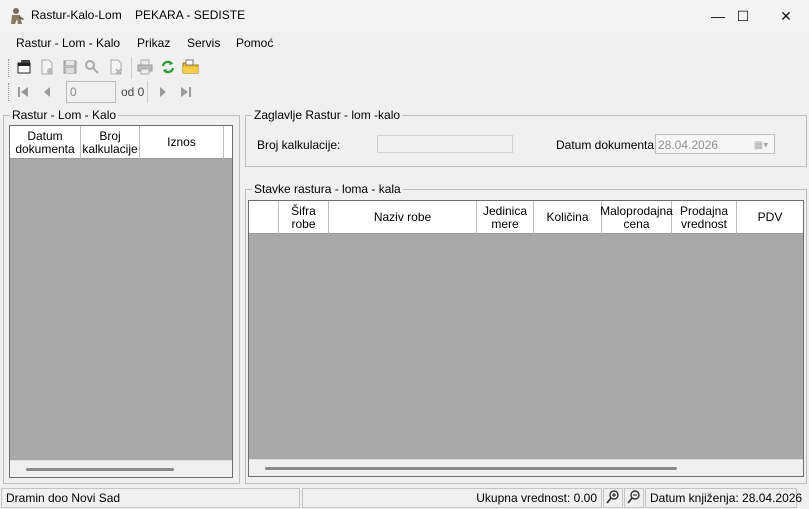 This screenshot has height=509, width=809. I want to click on column-header-datum-dokumenta: Datum dokumenta, so click(45, 142).